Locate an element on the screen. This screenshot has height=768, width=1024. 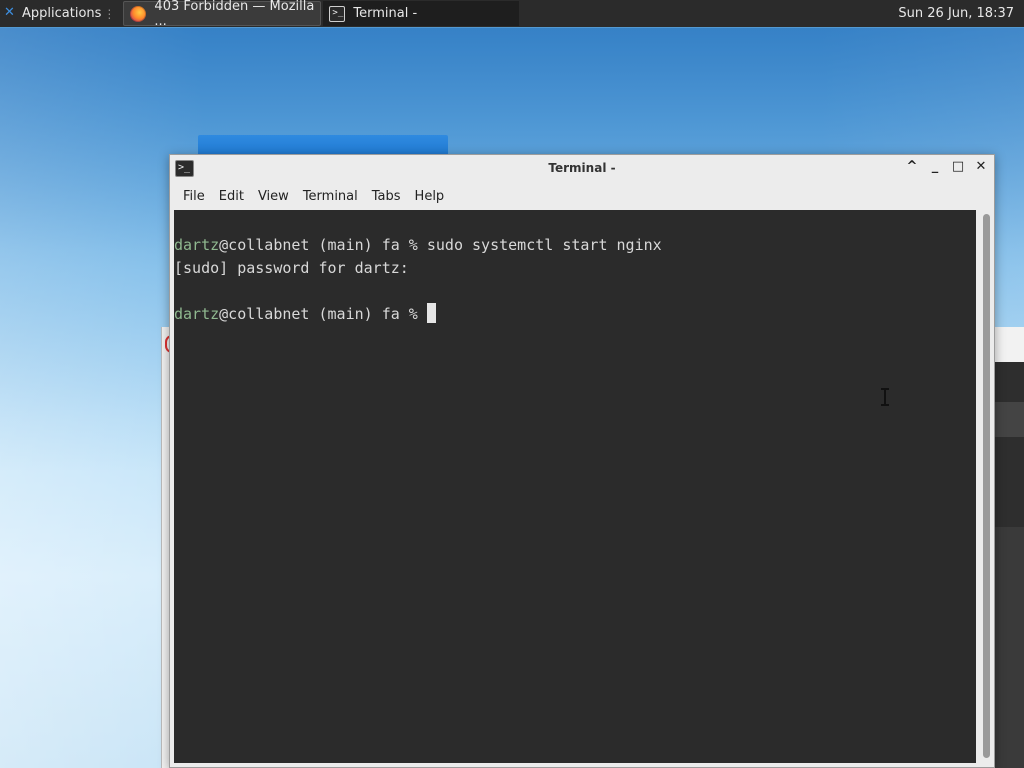
title-bar: >_ Terminal - ^ _ □ ✕ is located at coordinates (582, 169).